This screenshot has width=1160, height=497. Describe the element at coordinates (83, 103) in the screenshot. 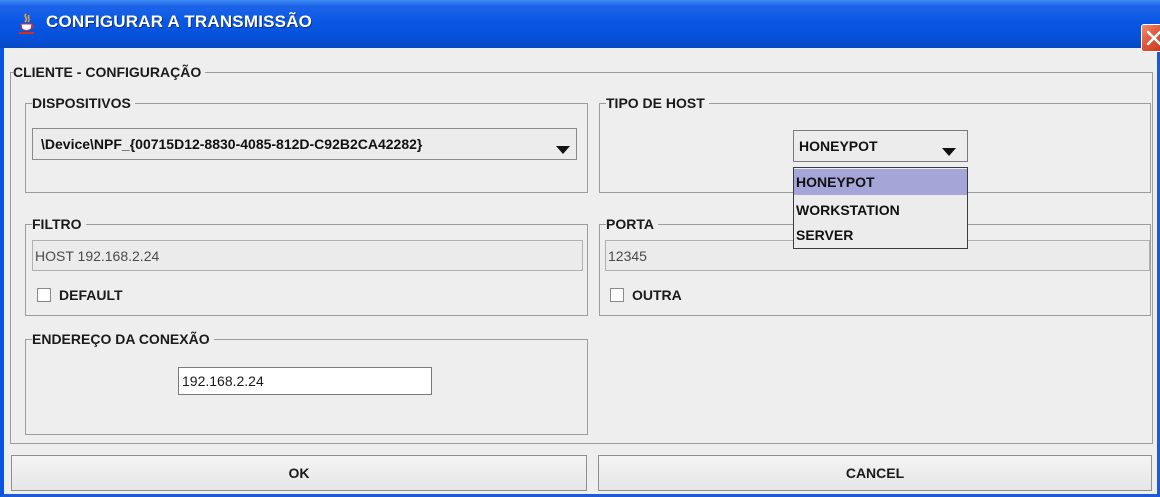

I see `dispositivos-label: DISPOSITIVOS` at that location.